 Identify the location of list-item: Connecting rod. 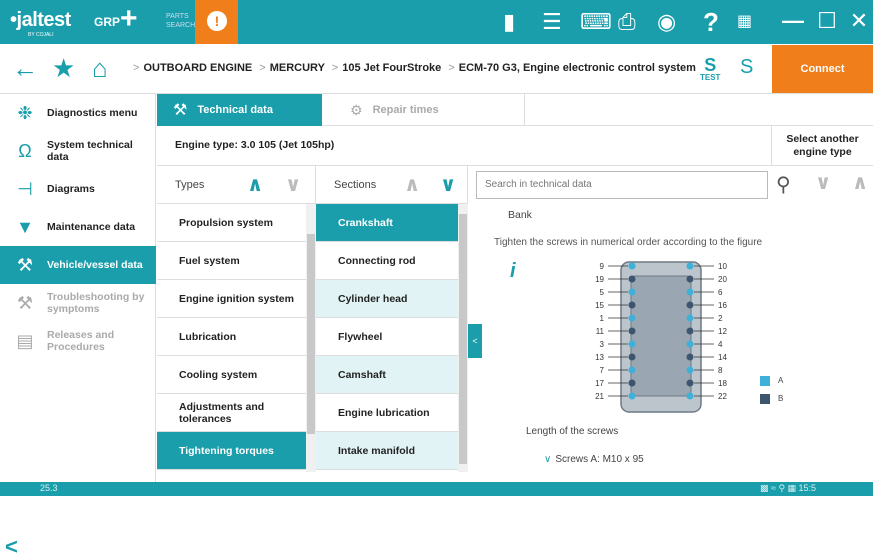
(387, 261).